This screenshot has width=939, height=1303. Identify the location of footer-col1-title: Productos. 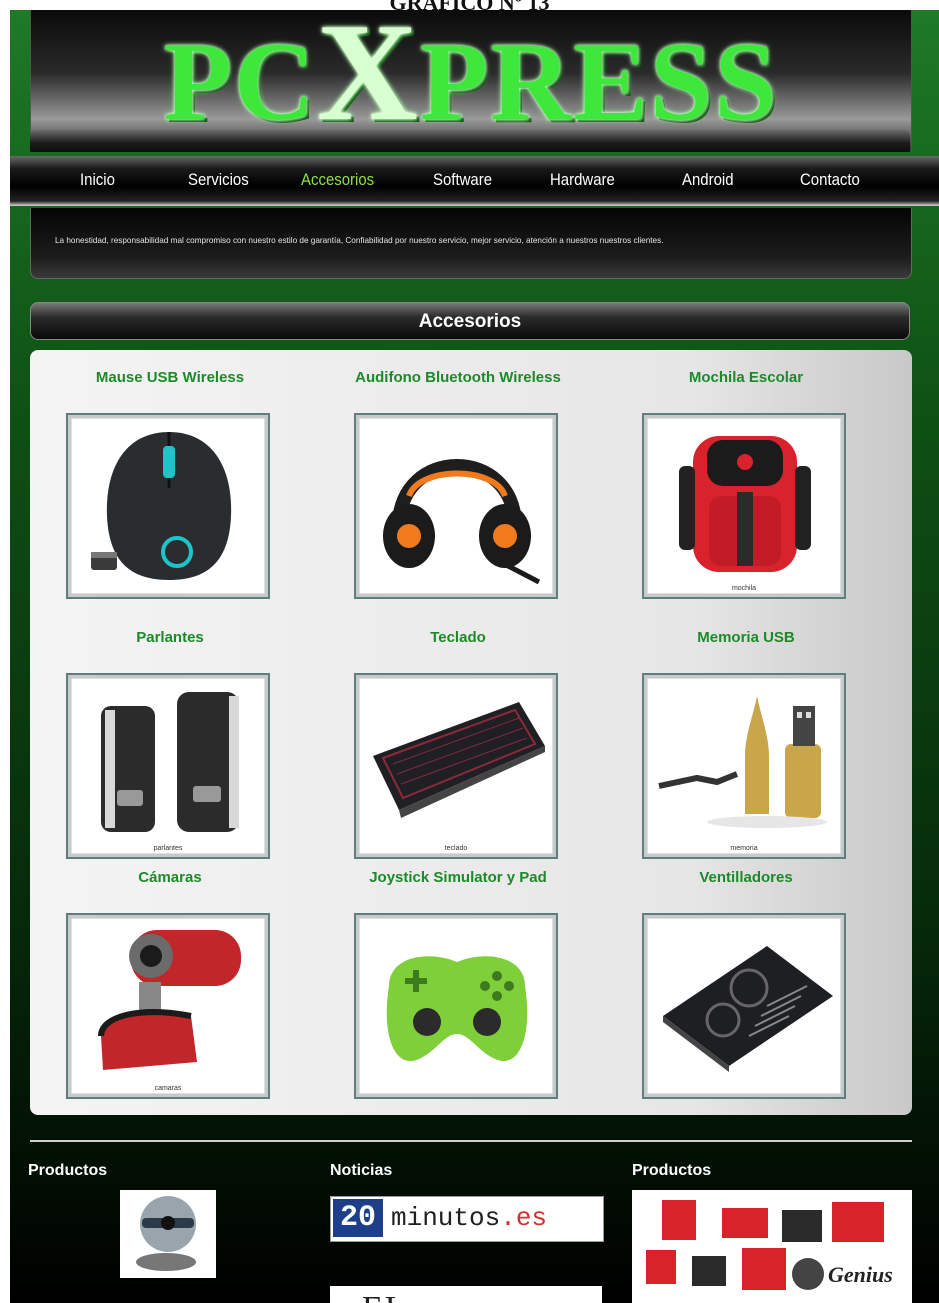
(68, 1170).